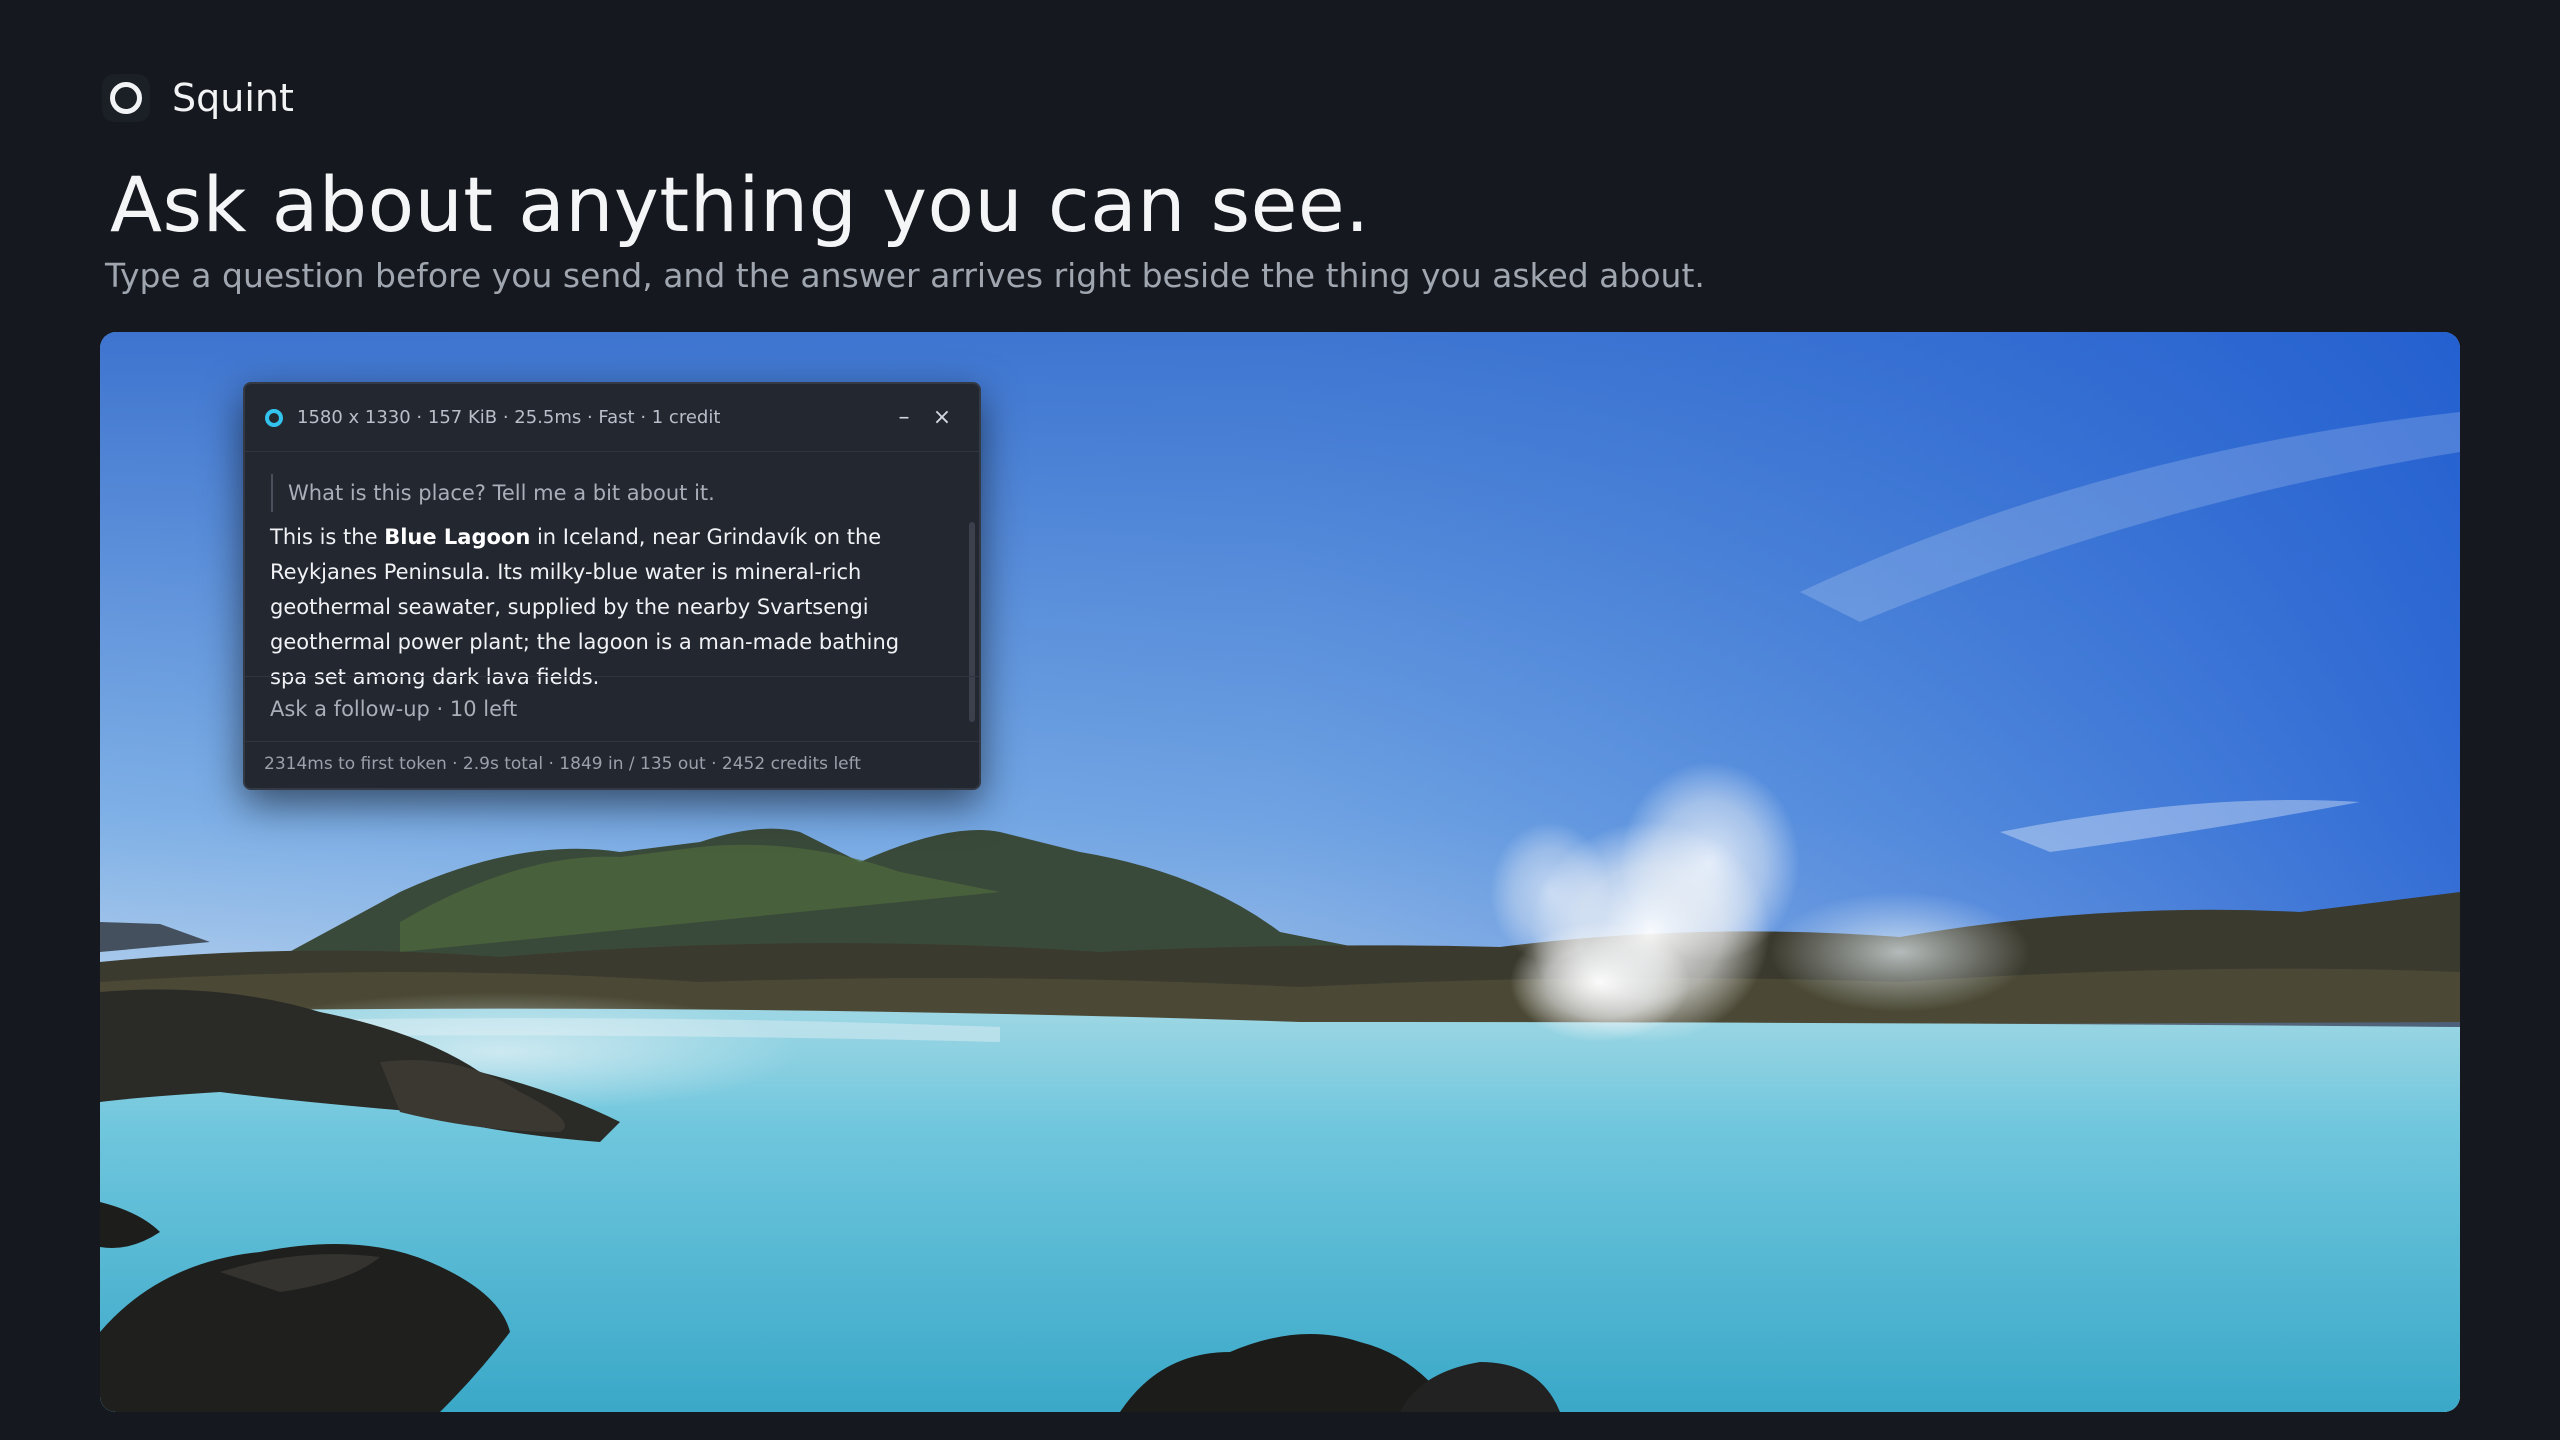 This screenshot has height=1440, width=2560. What do you see at coordinates (274, 417) in the screenshot?
I see `status-ring-icon` at bounding box center [274, 417].